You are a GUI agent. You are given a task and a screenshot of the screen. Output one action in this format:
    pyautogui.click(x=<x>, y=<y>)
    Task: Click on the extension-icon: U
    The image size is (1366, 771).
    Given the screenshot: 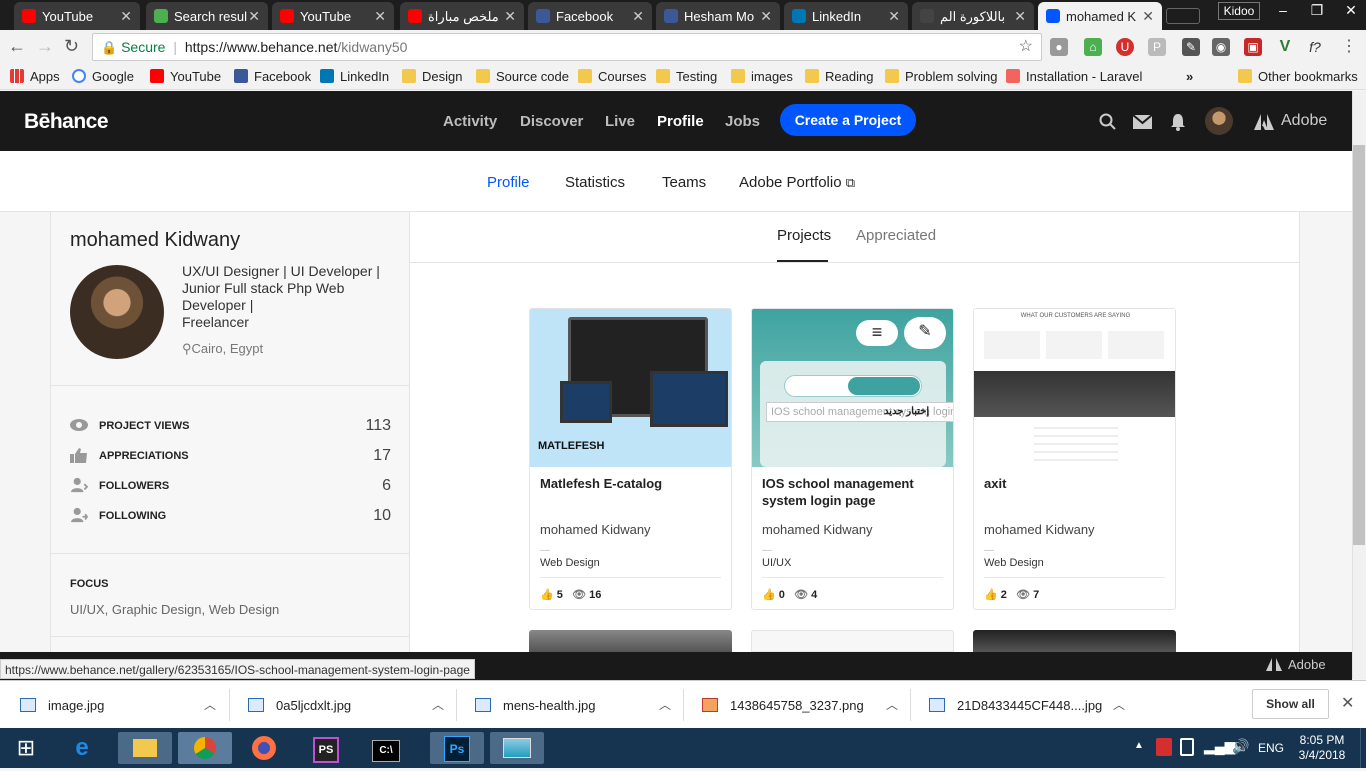 What is the action you would take?
    pyautogui.click(x=1125, y=47)
    